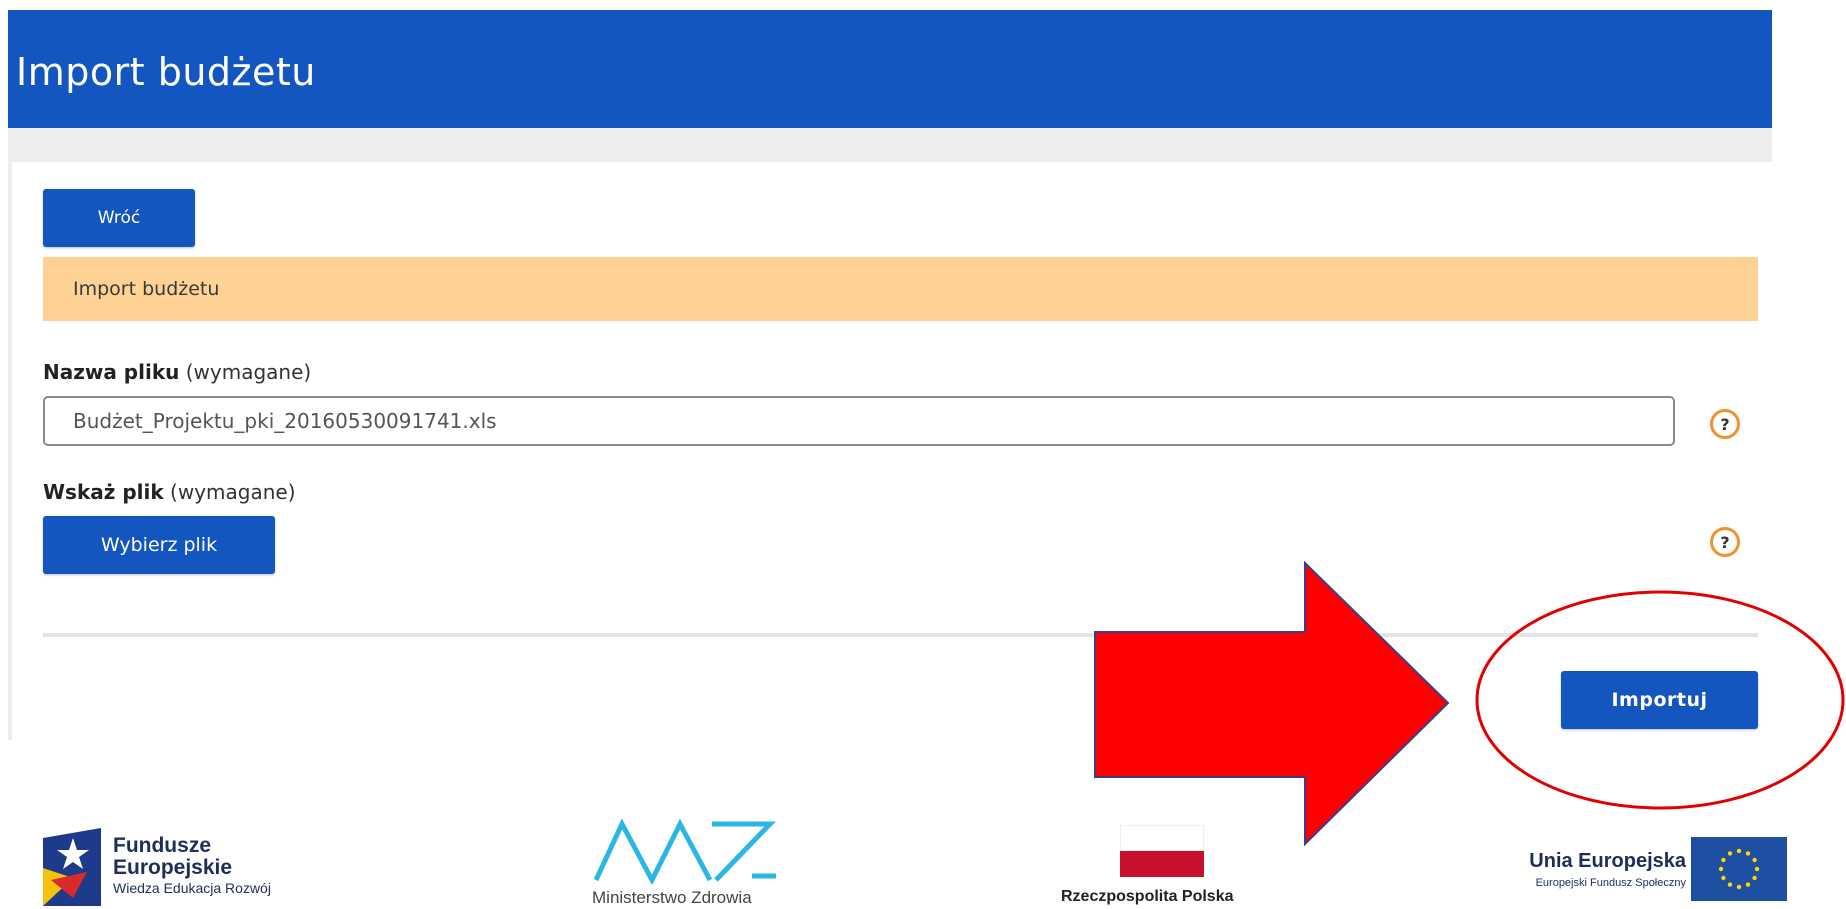 Image resolution: width=1846 pixels, height=909 pixels. I want to click on header-subbar, so click(890, 145).